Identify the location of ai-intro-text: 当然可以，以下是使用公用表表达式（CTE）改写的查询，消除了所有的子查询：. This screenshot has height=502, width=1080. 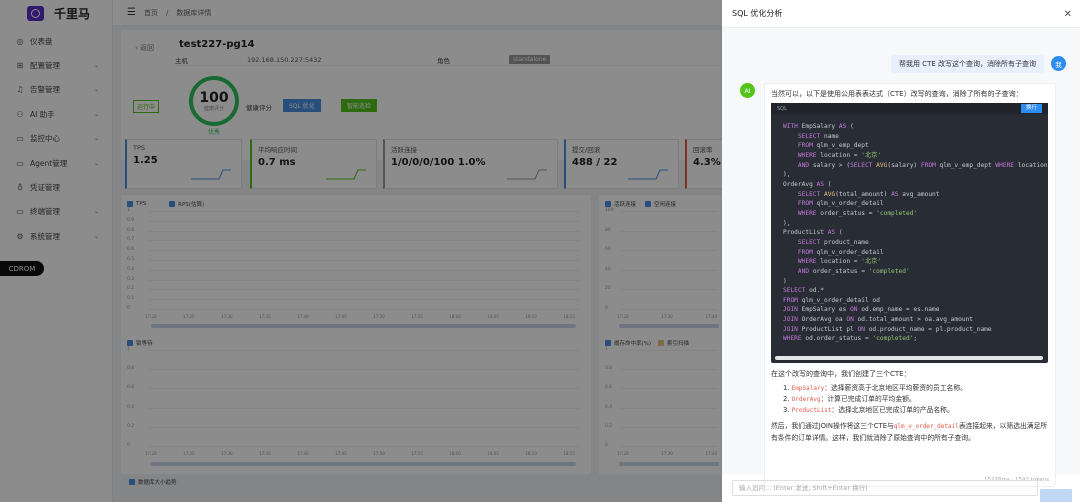
(897, 94).